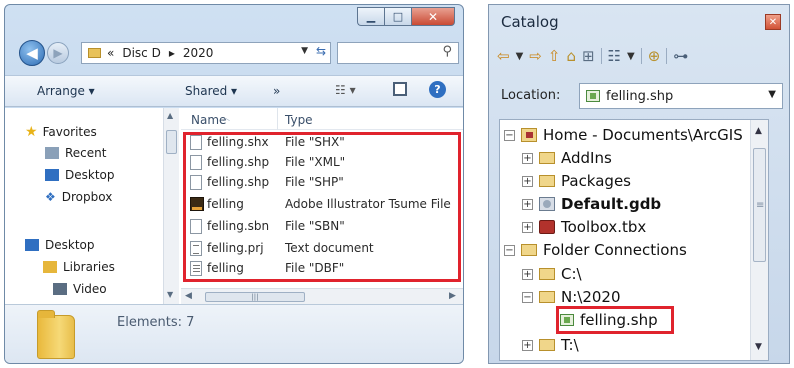 Image resolution: width=794 pixels, height=368 pixels. Describe the element at coordinates (452, 296) in the screenshot. I see `scroll-right-icon: ▶` at that location.